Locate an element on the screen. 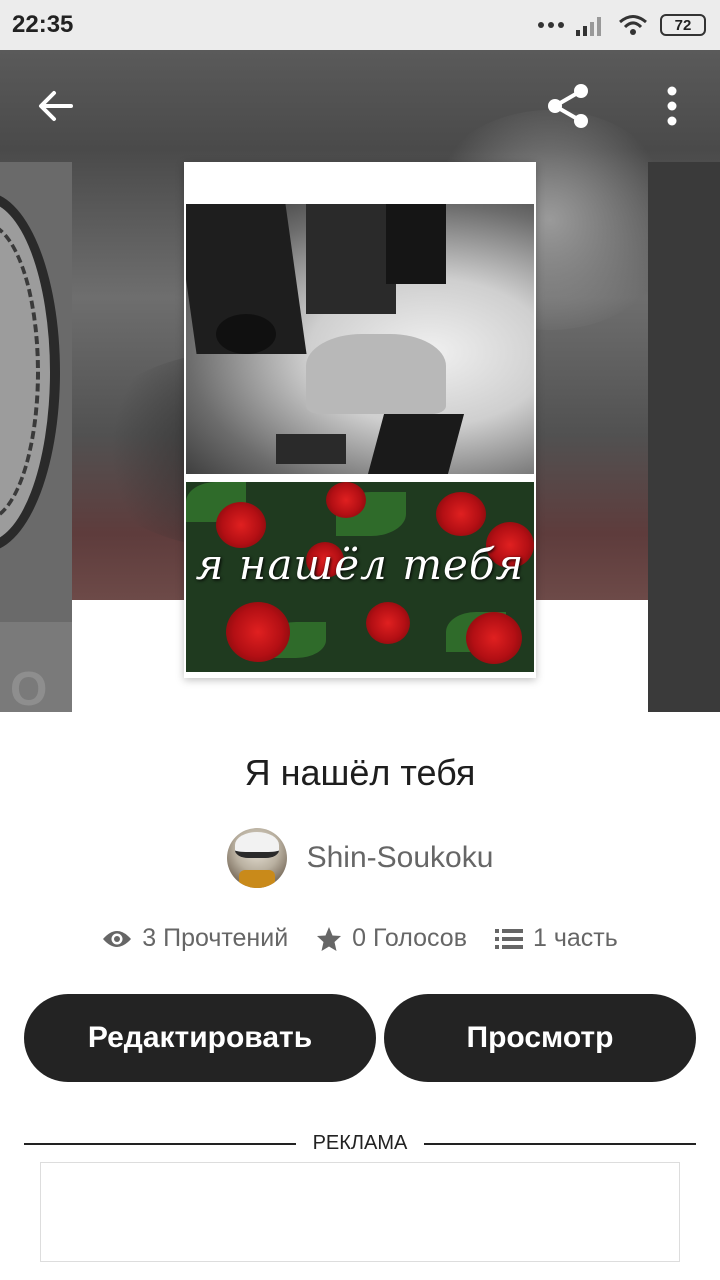 The height and width of the screenshot is (1280, 720). story-stats: 3 Прочтений 0 Голосов 1 часть is located at coordinates (360, 938).